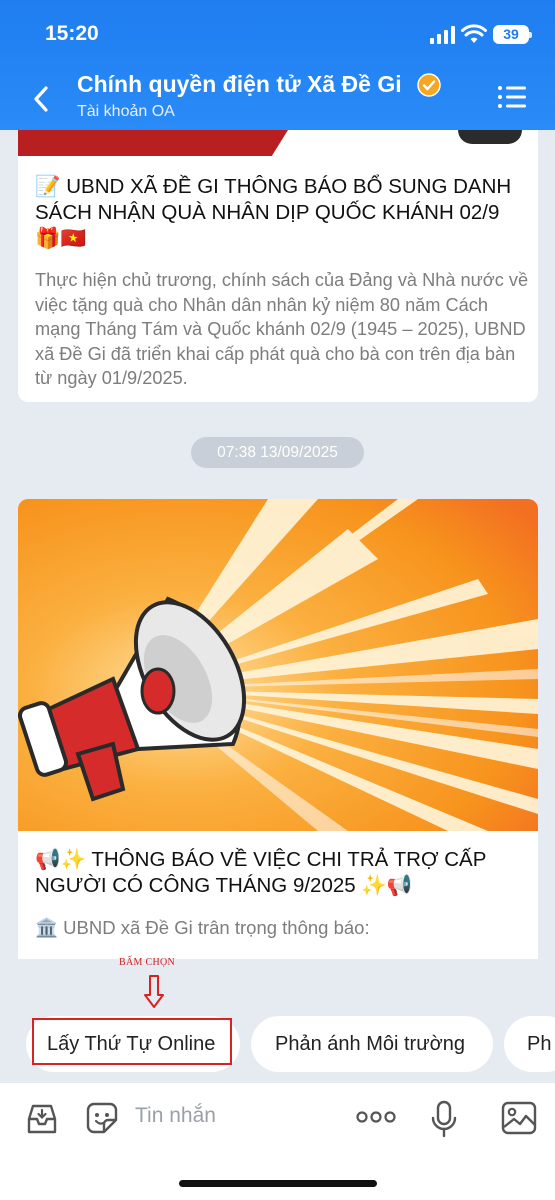 The width and height of the screenshot is (555, 1200). Describe the element at coordinates (444, 1119) in the screenshot. I see `microphone-icon` at that location.